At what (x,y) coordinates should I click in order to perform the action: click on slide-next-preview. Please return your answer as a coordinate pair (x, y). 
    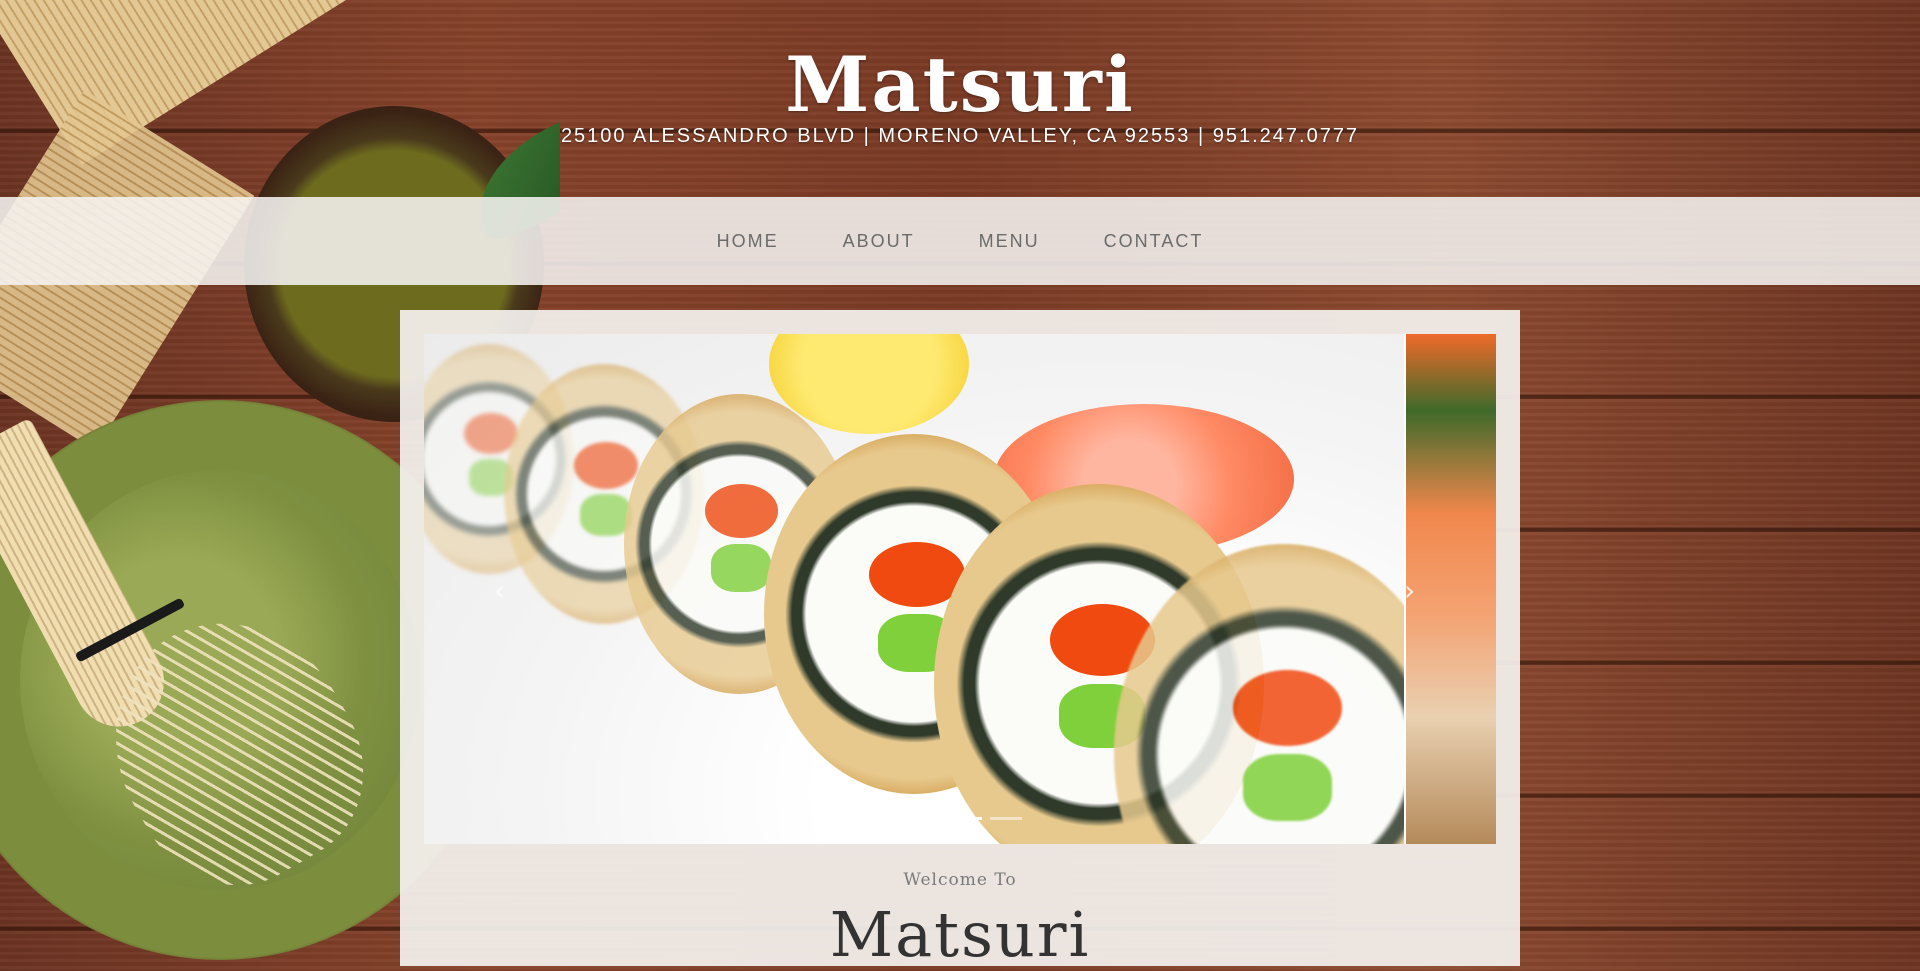
    Looking at the image, I should click on (1451, 589).